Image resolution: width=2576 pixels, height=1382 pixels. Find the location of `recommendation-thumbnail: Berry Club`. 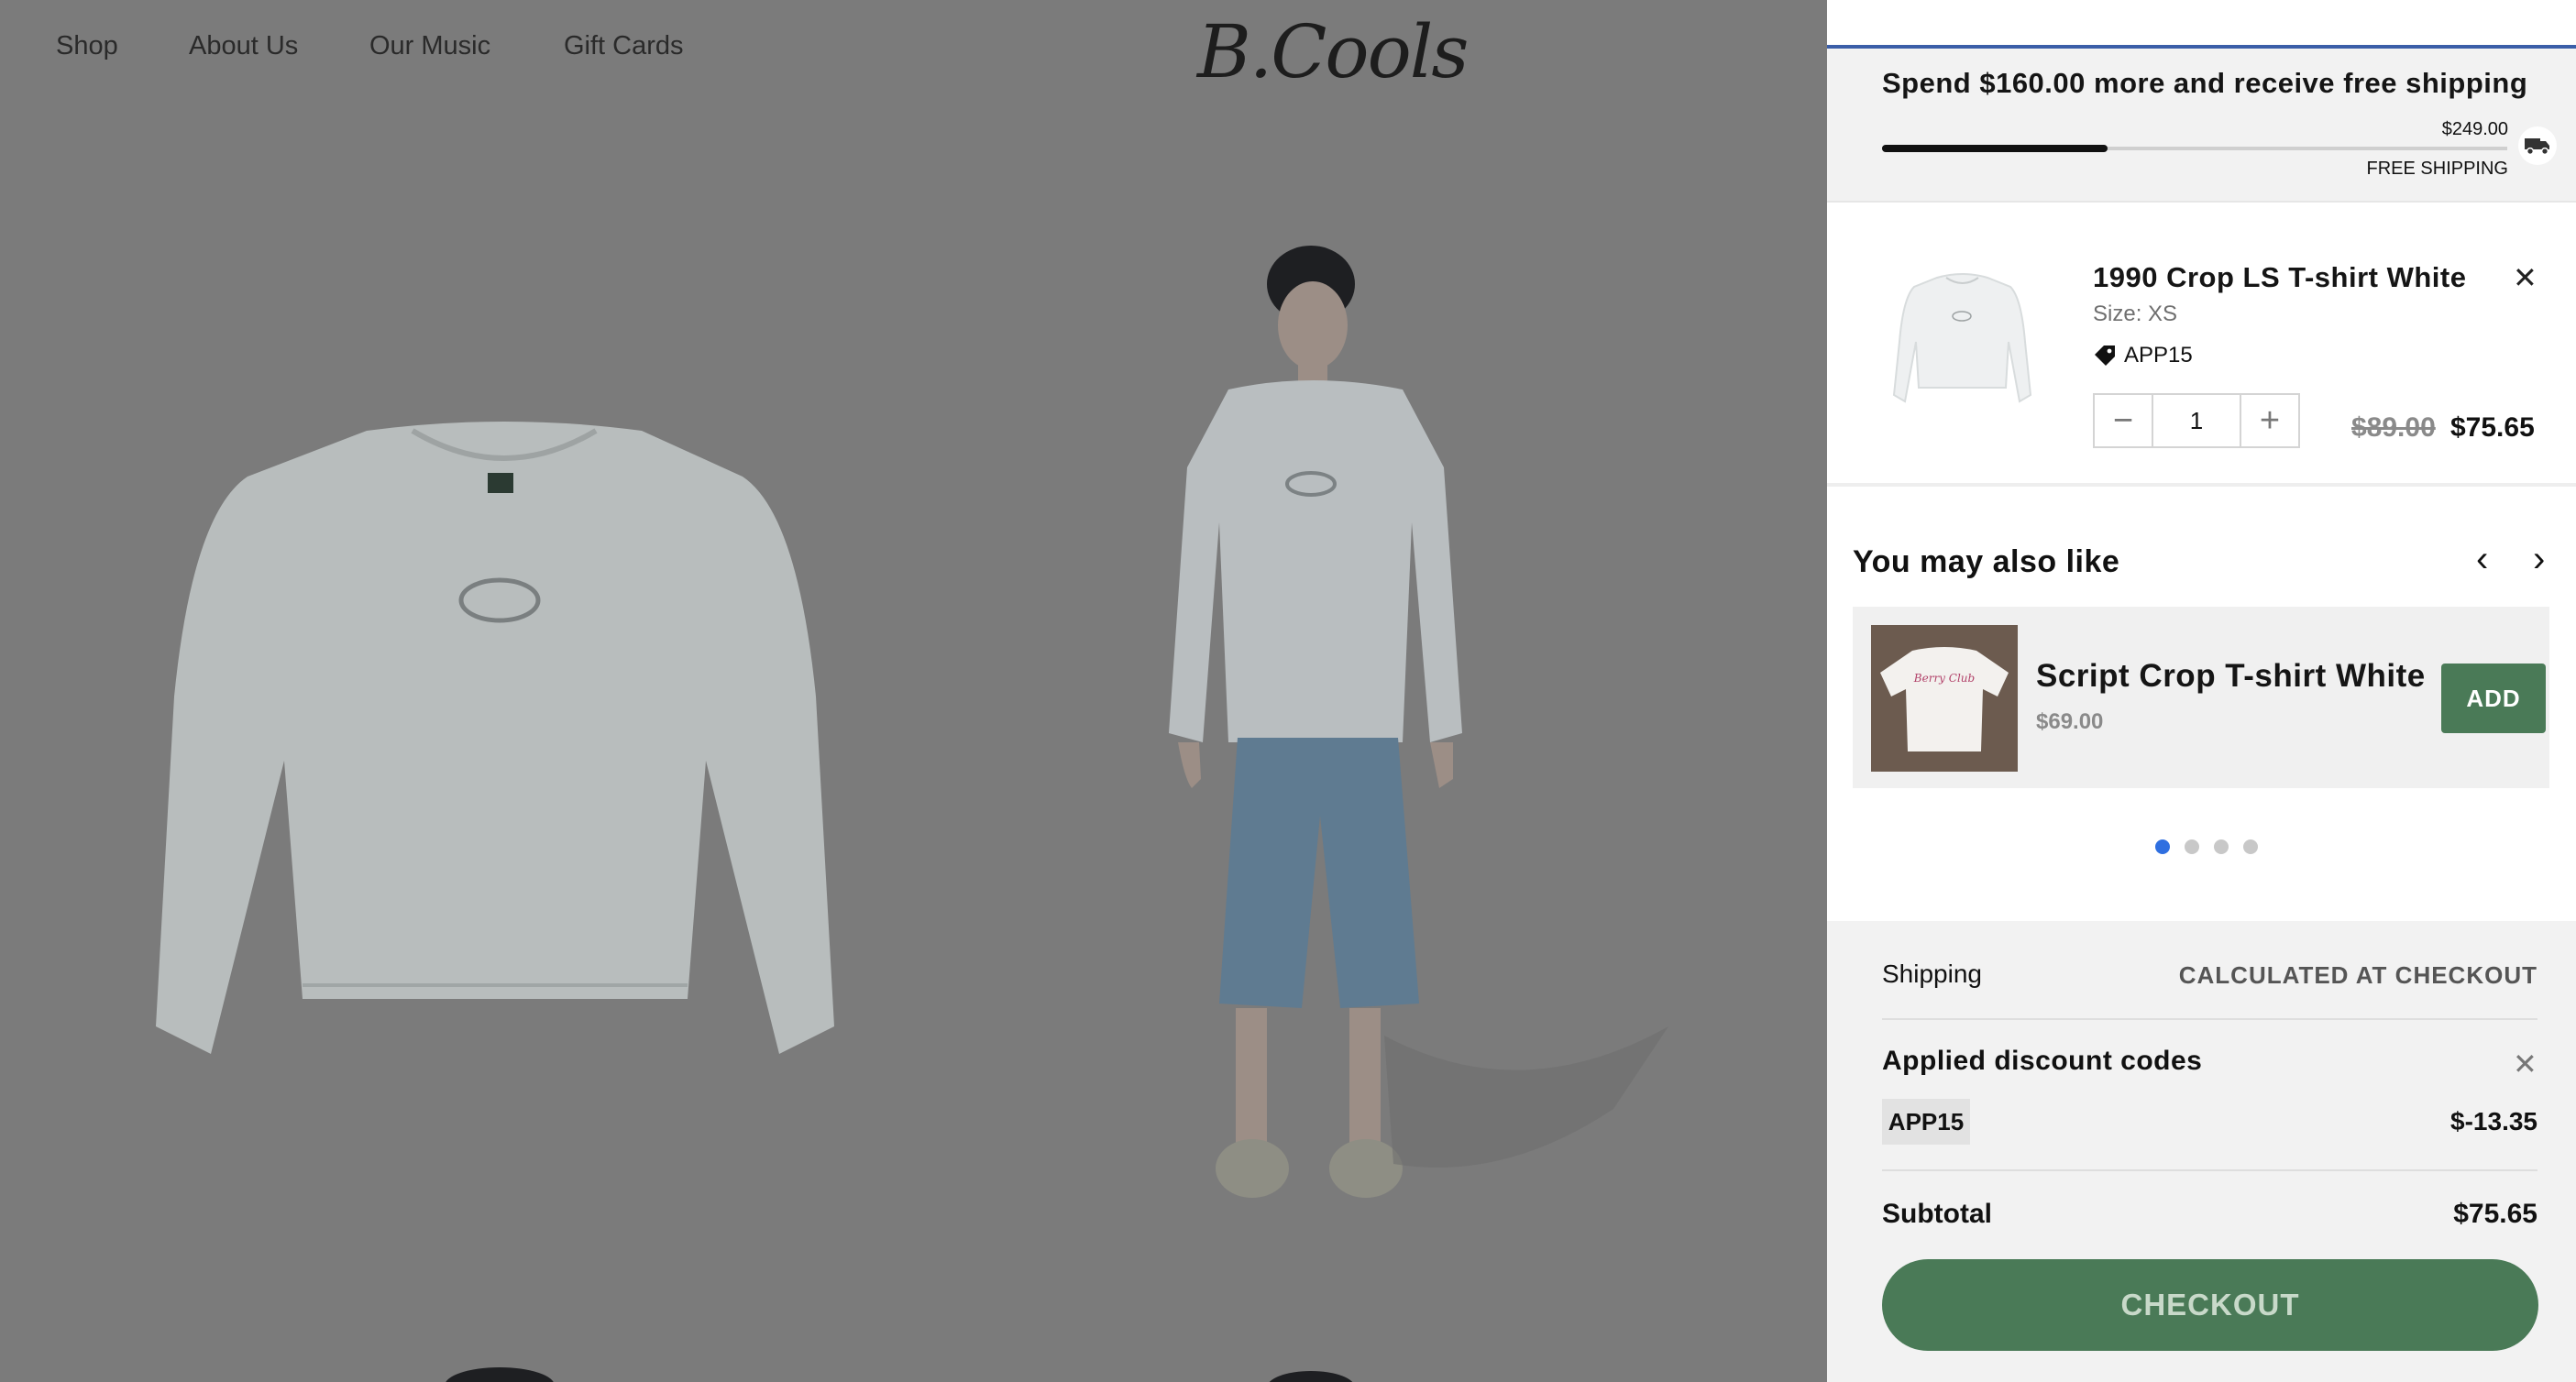

recommendation-thumbnail: Berry Club is located at coordinates (1944, 698).